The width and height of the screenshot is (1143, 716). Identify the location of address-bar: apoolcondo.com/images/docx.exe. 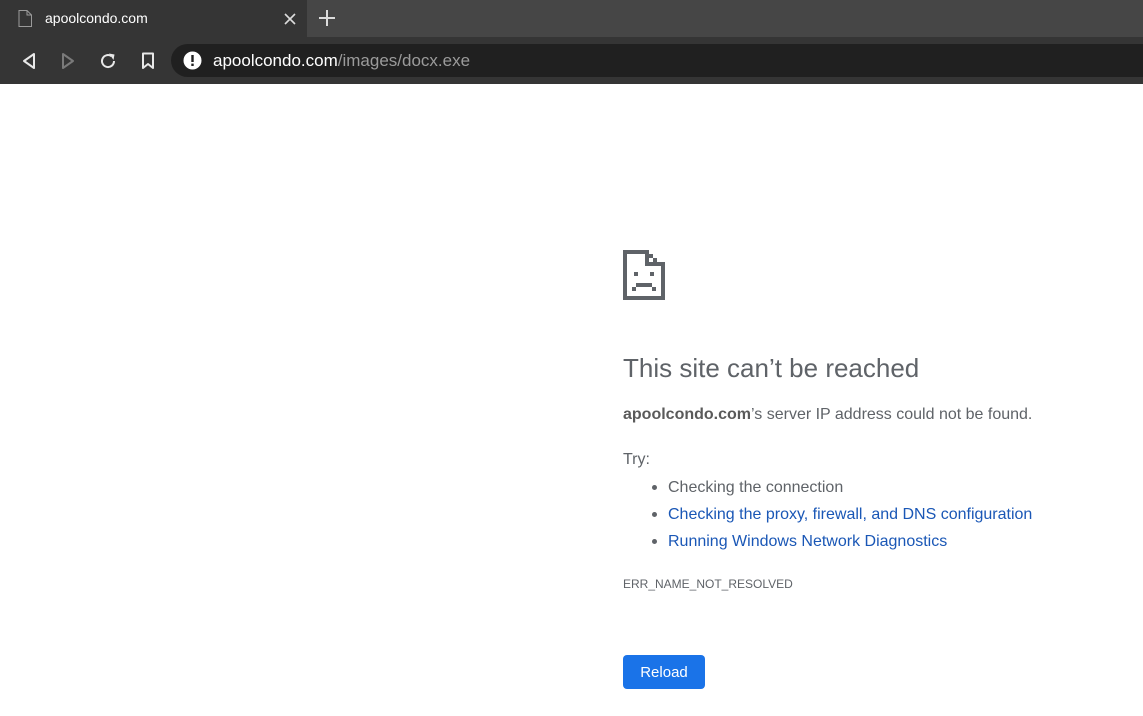
(657, 60).